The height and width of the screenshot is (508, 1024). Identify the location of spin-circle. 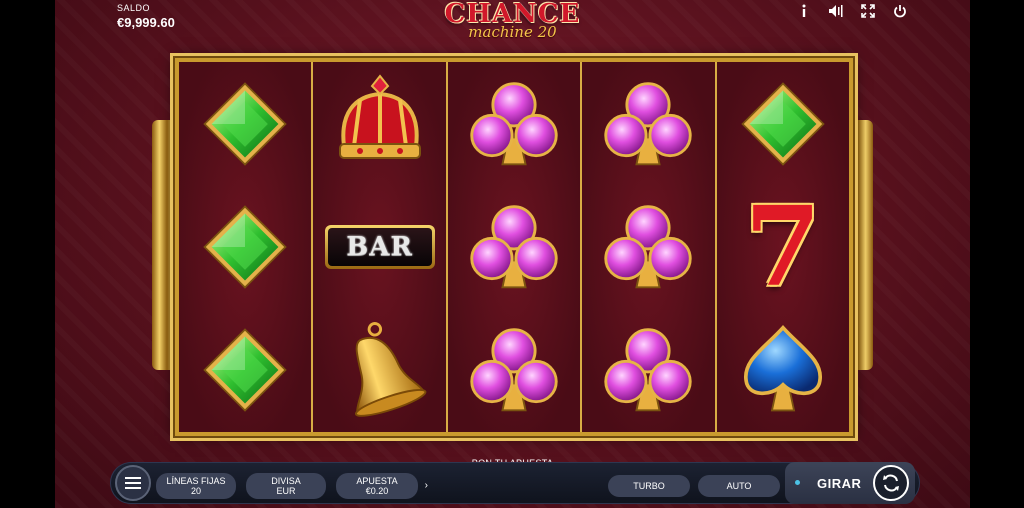
(891, 483).